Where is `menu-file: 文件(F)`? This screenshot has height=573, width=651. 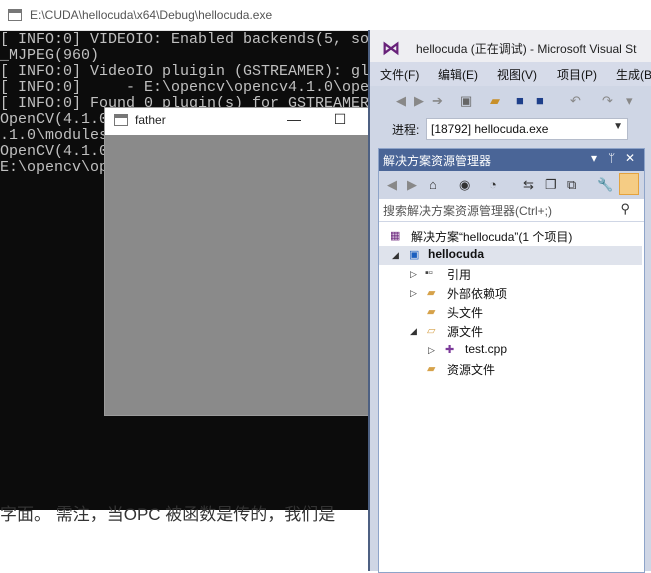 menu-file: 文件(F) is located at coordinates (399, 74).